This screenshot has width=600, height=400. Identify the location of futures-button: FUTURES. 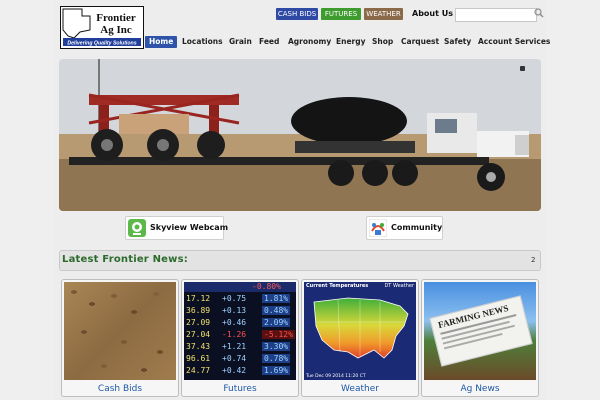
(341, 14).